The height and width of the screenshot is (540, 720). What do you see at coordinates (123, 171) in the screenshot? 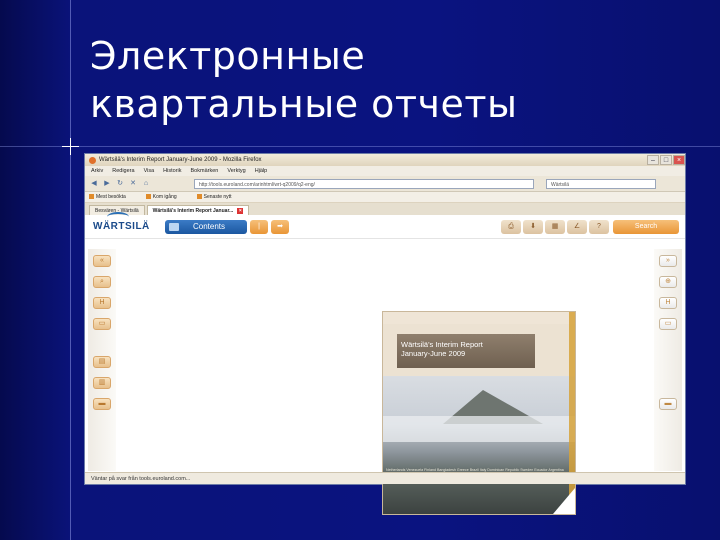
I see `menu-redigera: Redigera` at bounding box center [123, 171].